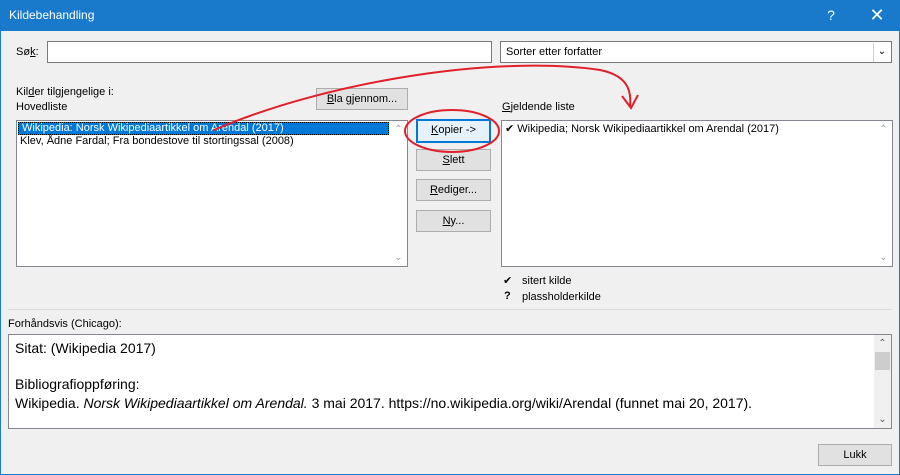 This screenshot has width=900, height=475. Describe the element at coordinates (65, 92) in the screenshot. I see `sources-available-label: Kilder tilgjengelige i:` at that location.